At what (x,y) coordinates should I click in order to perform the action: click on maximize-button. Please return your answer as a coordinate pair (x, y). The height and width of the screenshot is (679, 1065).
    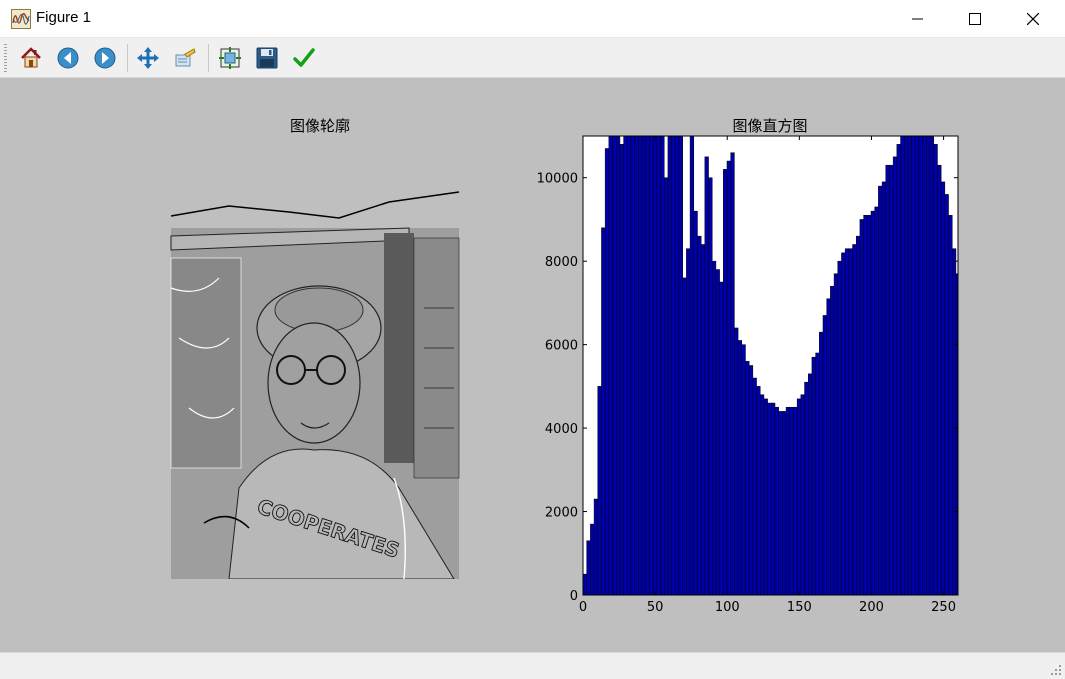
    Looking at the image, I should click on (975, 19).